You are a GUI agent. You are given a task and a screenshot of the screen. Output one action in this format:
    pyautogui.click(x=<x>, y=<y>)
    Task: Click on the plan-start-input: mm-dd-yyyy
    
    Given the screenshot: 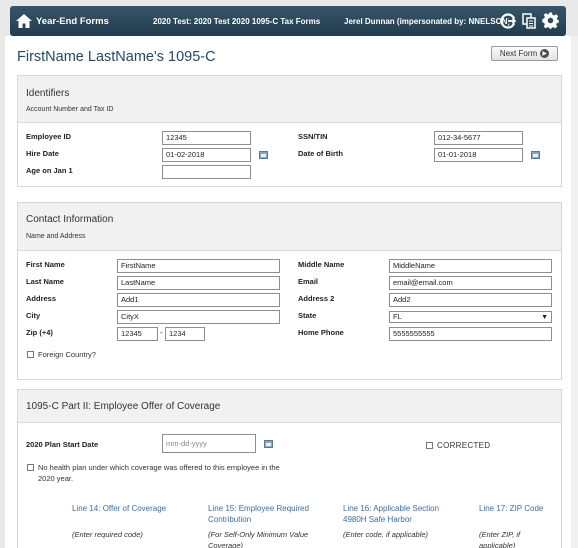 What is the action you would take?
    pyautogui.click(x=209, y=443)
    